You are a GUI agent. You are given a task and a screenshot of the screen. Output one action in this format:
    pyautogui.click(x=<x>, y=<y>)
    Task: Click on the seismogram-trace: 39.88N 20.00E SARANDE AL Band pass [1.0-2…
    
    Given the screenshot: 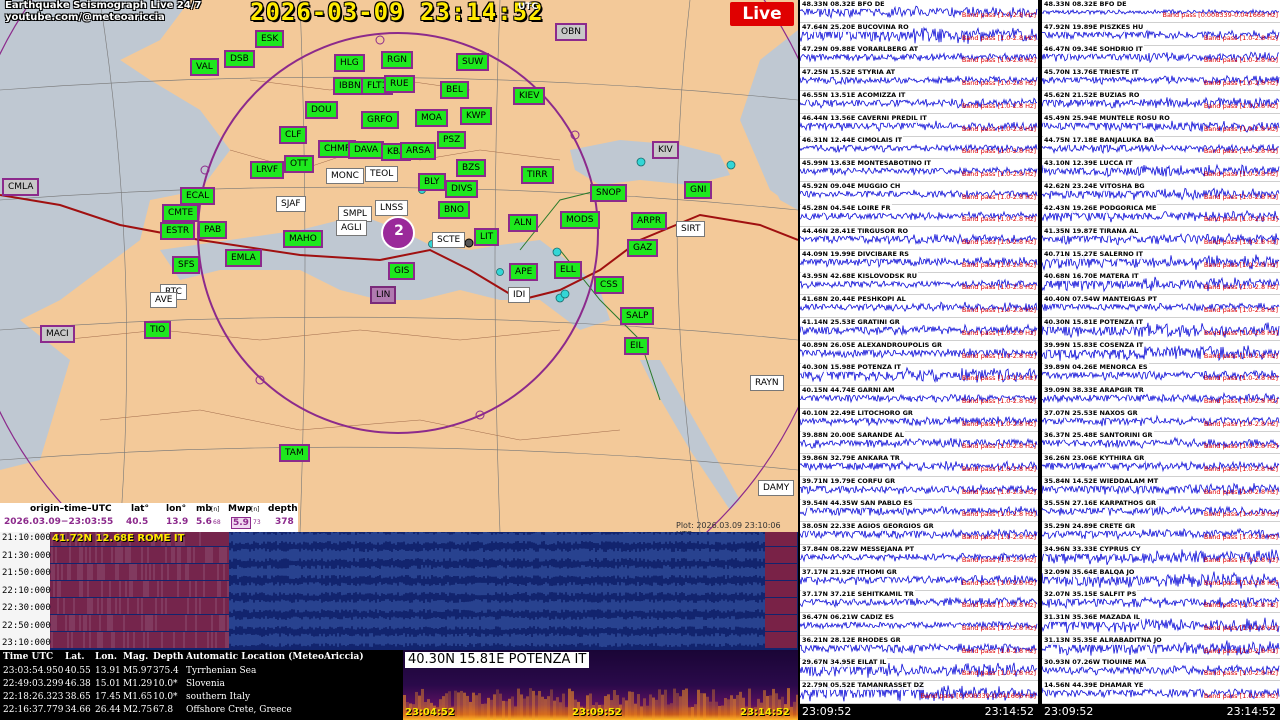 What is the action you would take?
    pyautogui.click(x=919, y=443)
    